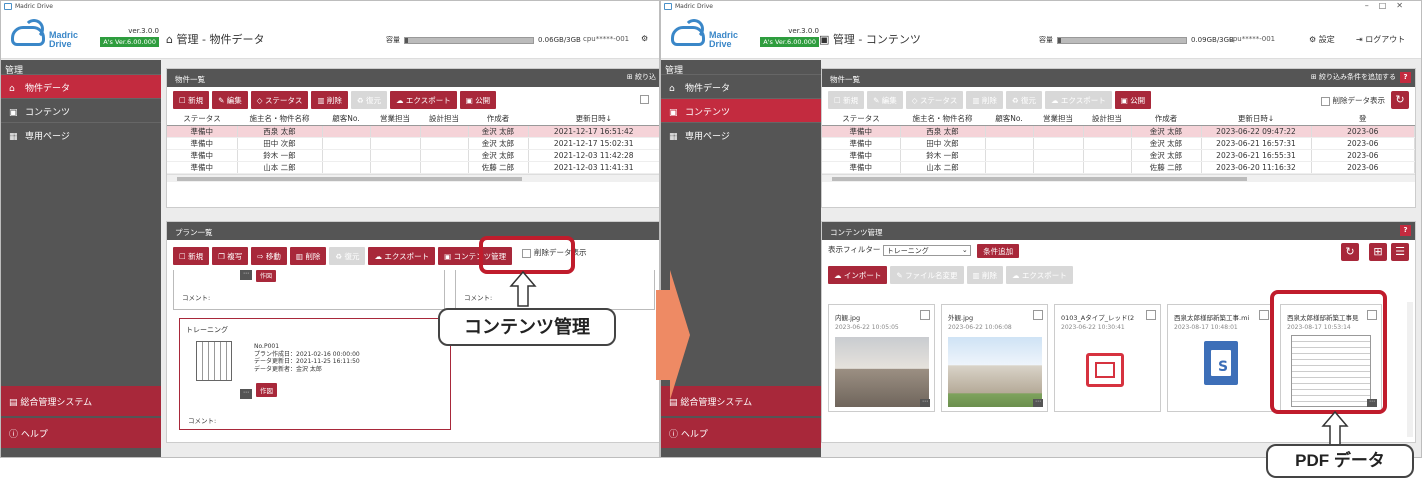  I want to click on filter-add-button: ⊞ 絞り込み条件を追加する?, so click(1361, 77).